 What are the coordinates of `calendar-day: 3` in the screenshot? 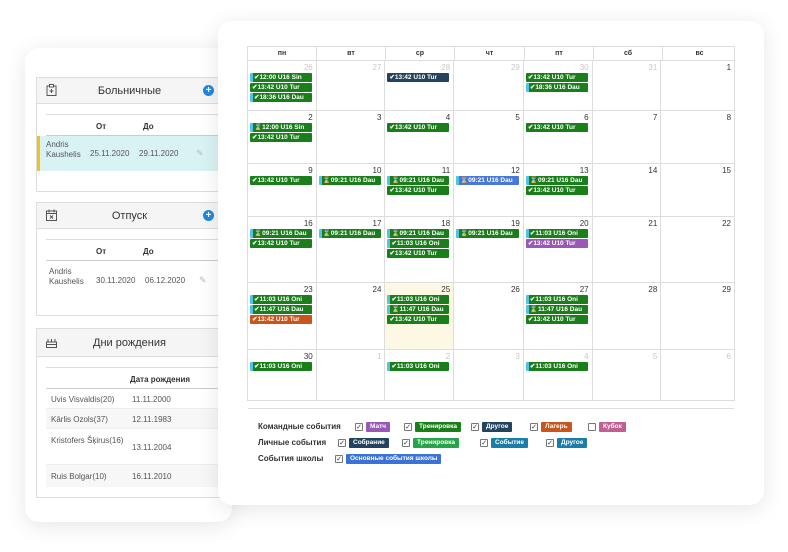 It's located at (489, 375).